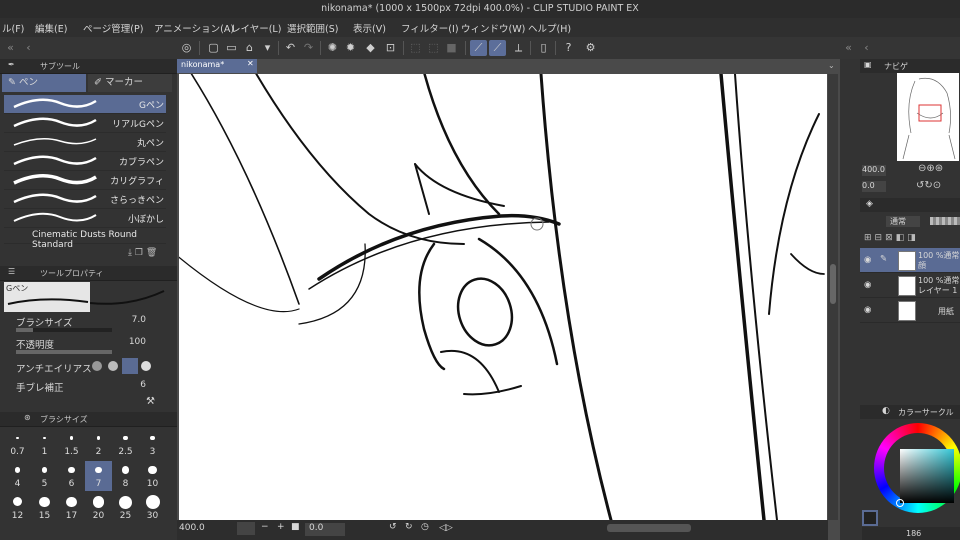  What do you see at coordinates (290, 48) in the screenshot?
I see `undo-icon: ↶` at bounding box center [290, 48].